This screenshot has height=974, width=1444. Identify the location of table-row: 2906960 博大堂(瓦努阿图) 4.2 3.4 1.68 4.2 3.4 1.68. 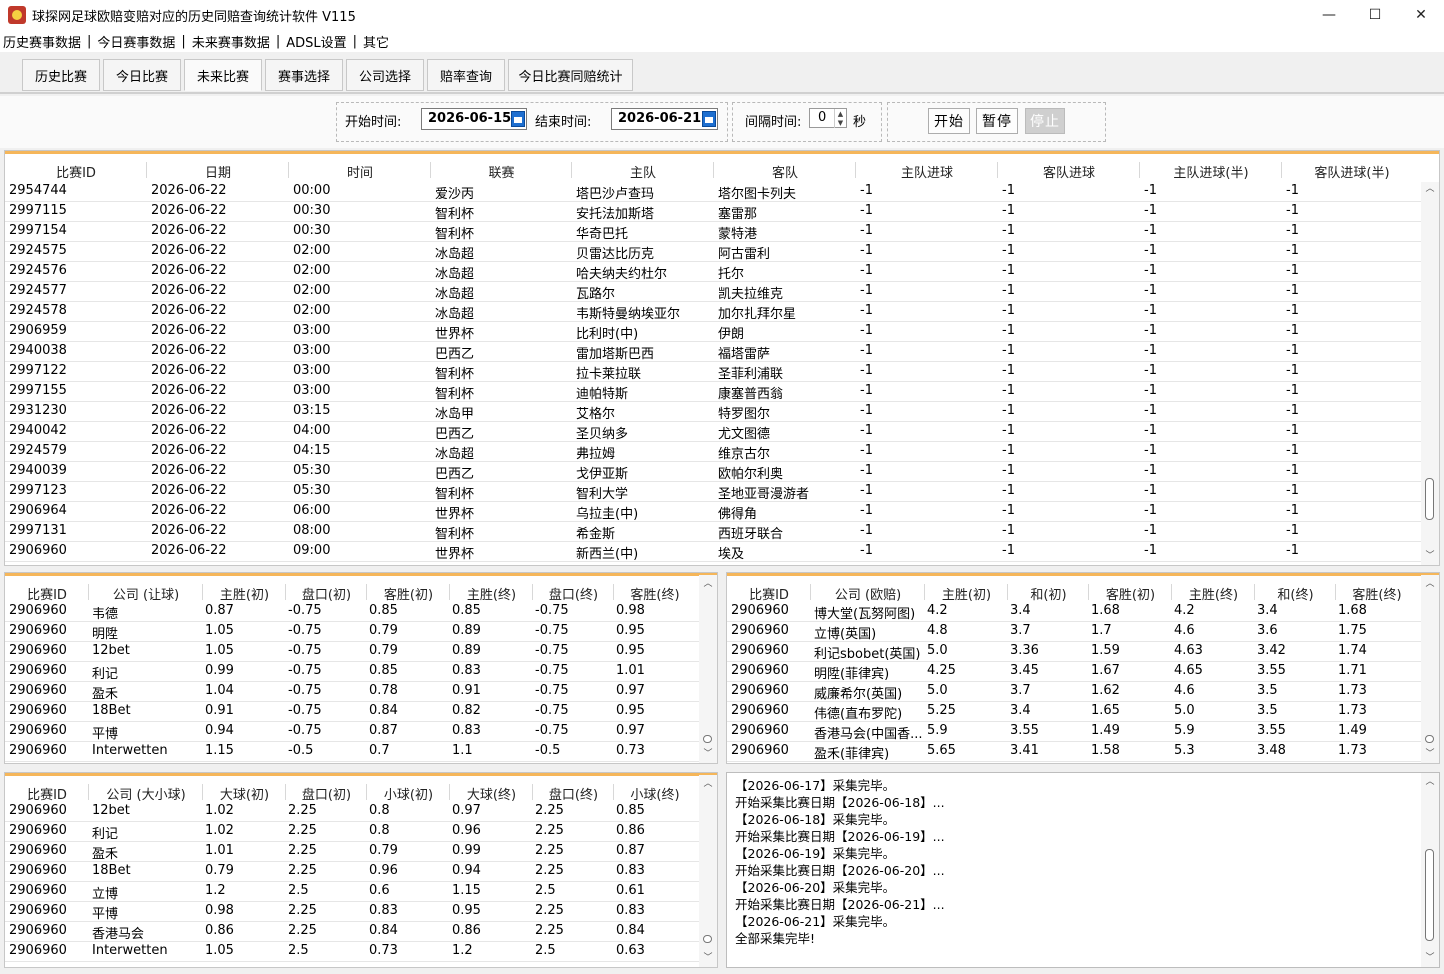
(1074, 612).